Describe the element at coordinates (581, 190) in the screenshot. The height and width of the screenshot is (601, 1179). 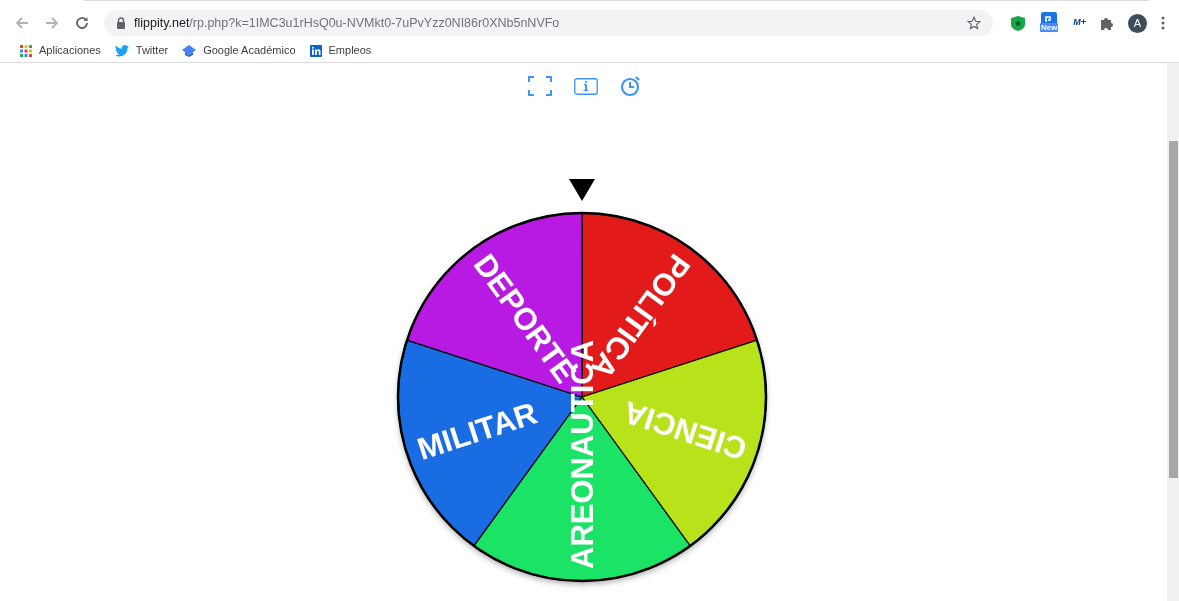
I see `pointer-icon` at that location.